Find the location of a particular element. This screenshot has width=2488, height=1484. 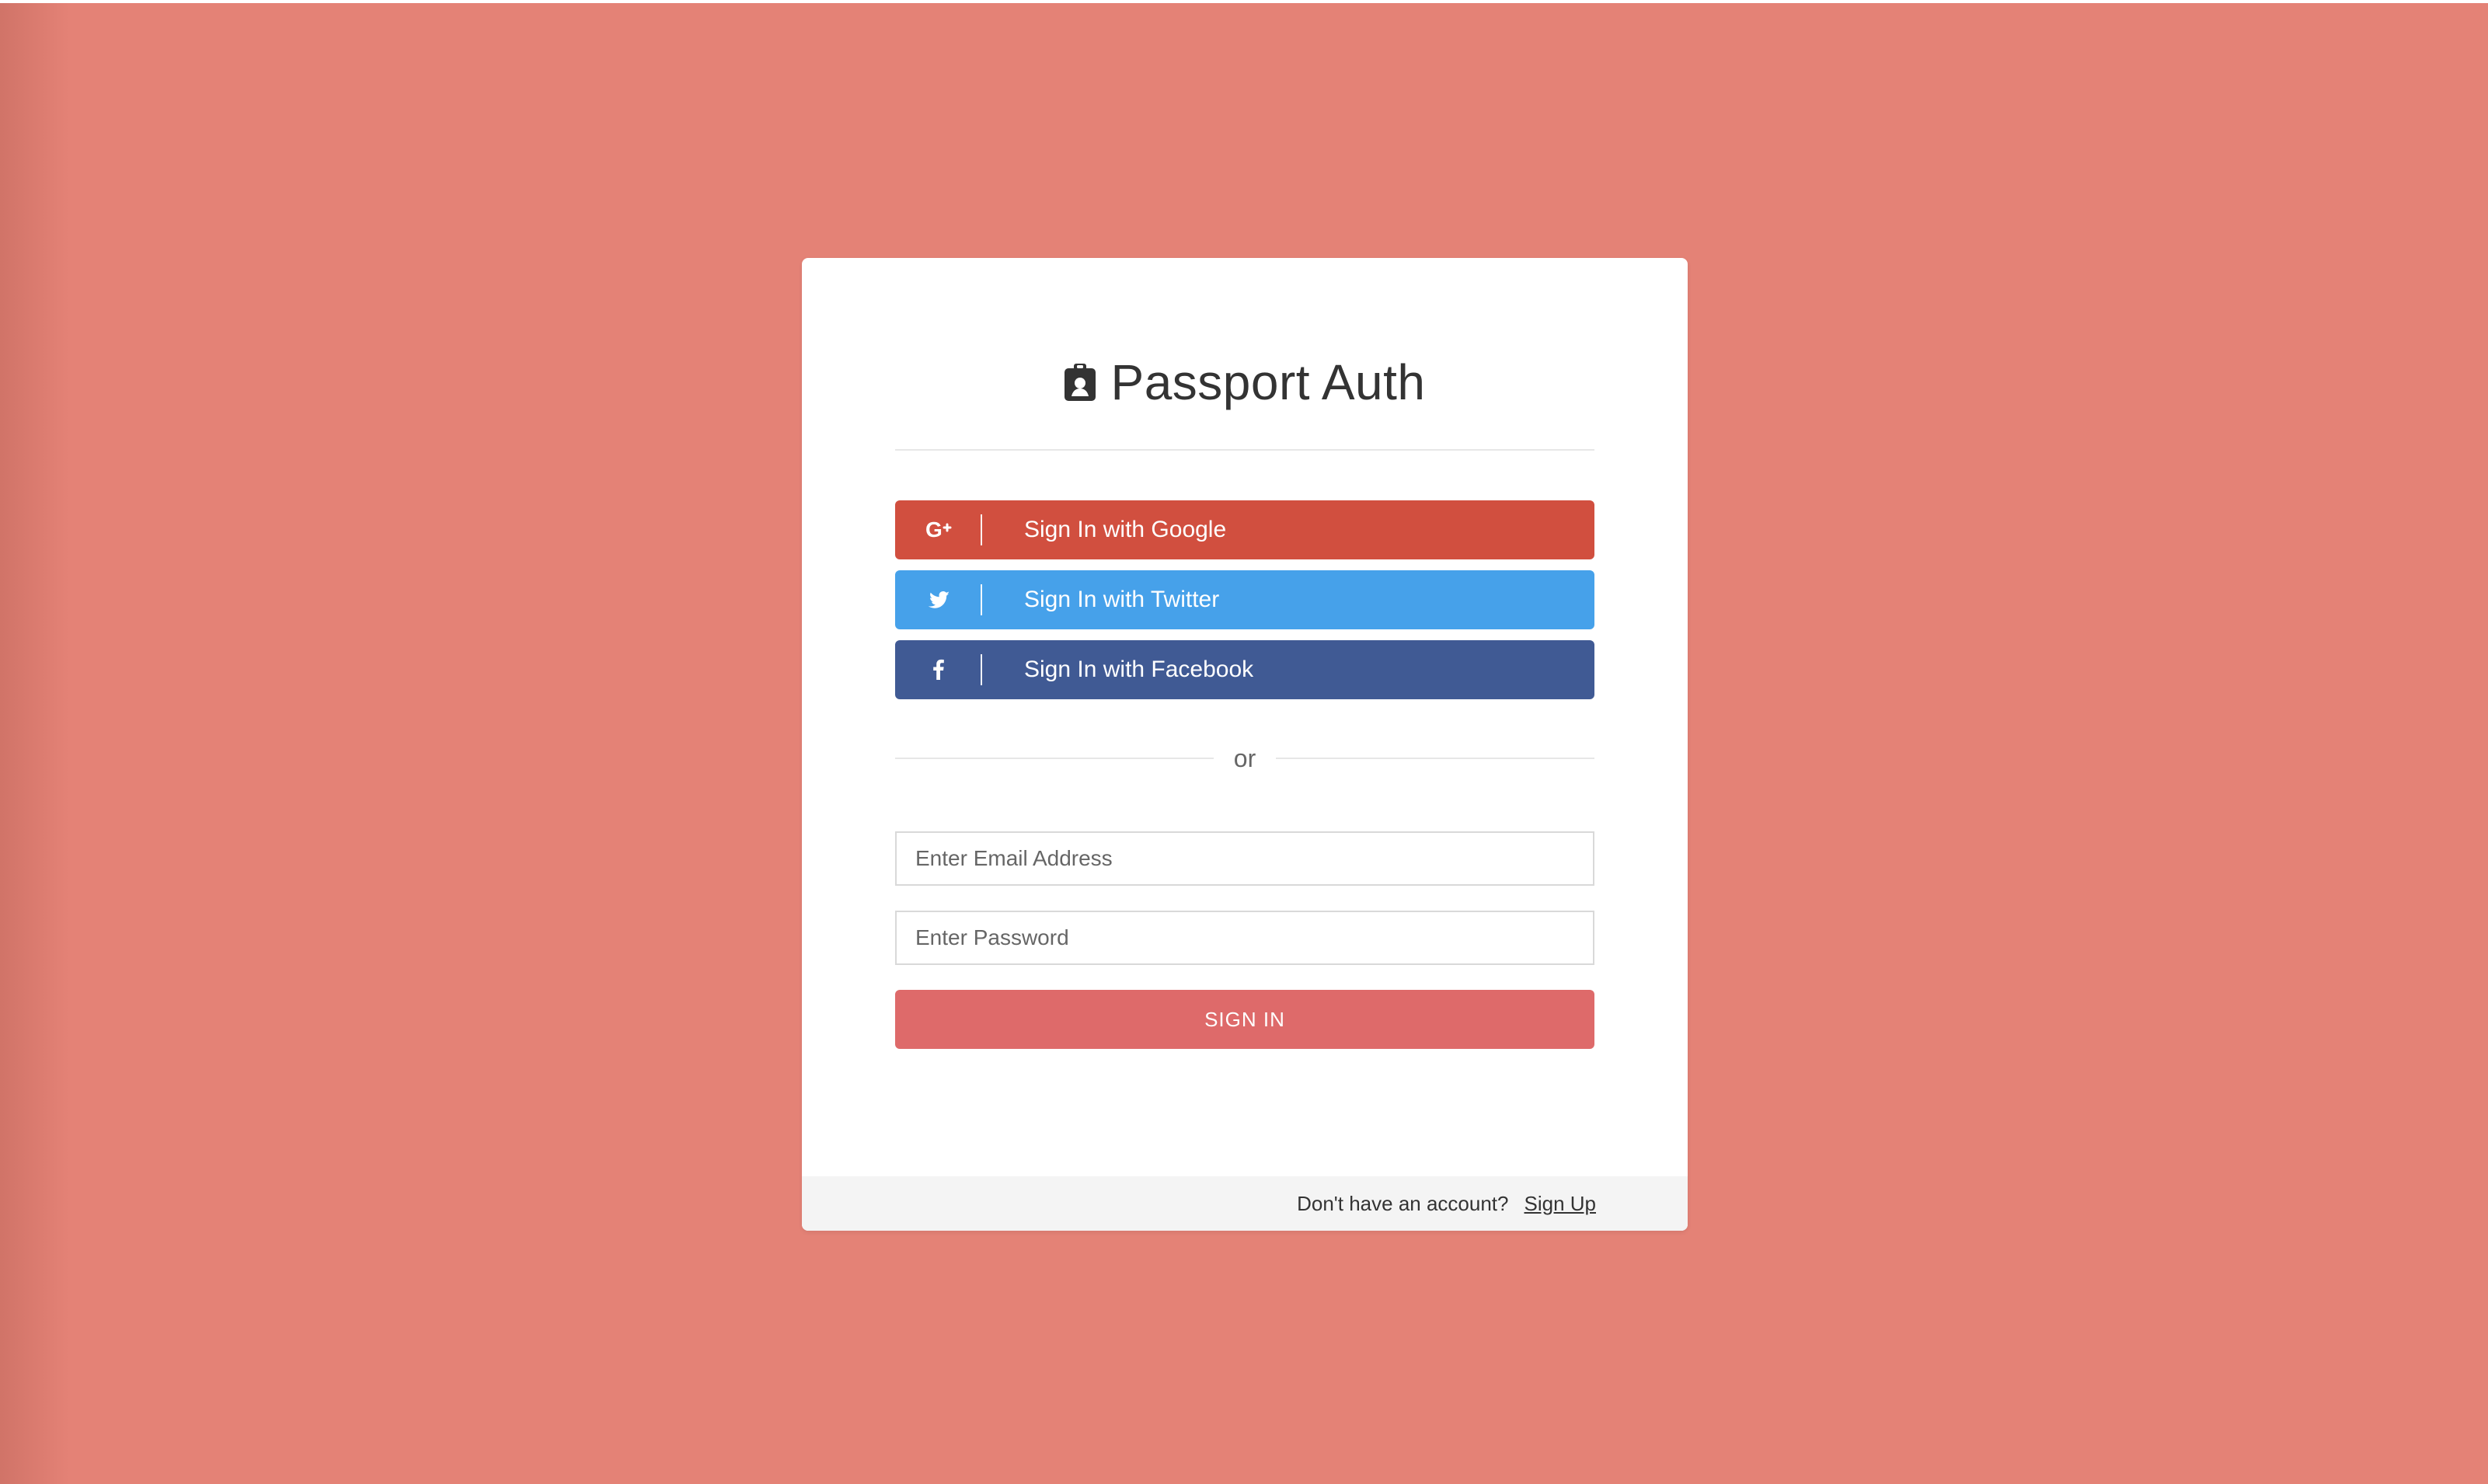

email-input is located at coordinates (1244, 858).